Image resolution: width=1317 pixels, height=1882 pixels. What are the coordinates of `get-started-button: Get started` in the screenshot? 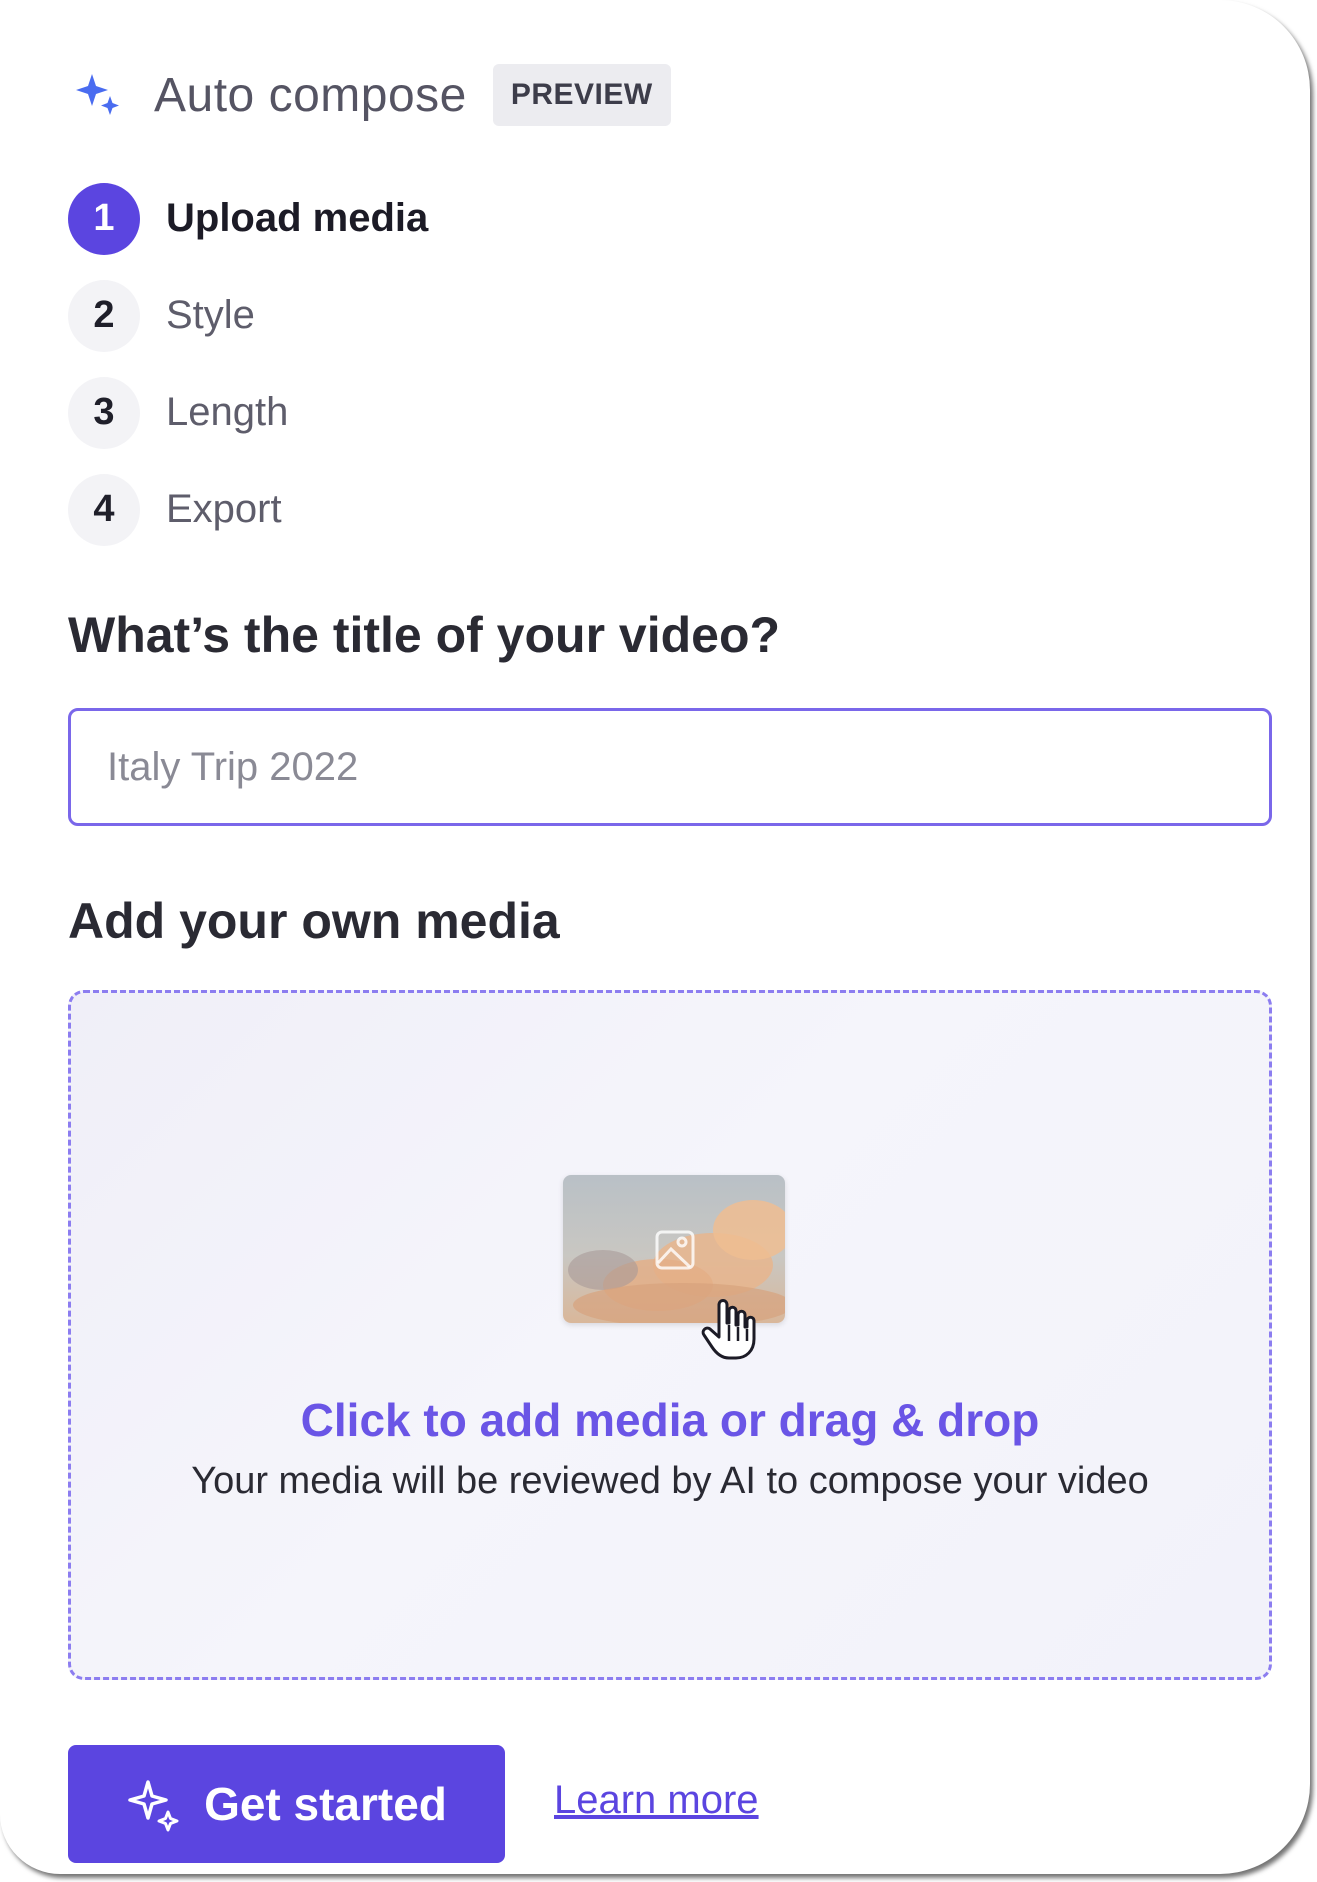 It's located at (286, 1804).